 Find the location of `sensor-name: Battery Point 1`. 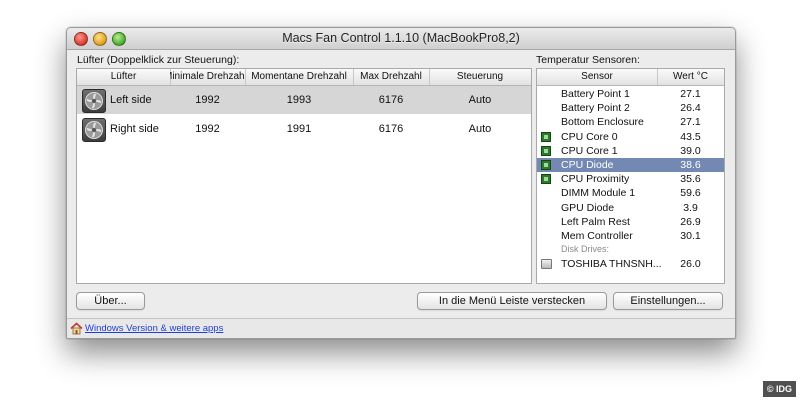

sensor-name: Battery Point 1 is located at coordinates (595, 94).